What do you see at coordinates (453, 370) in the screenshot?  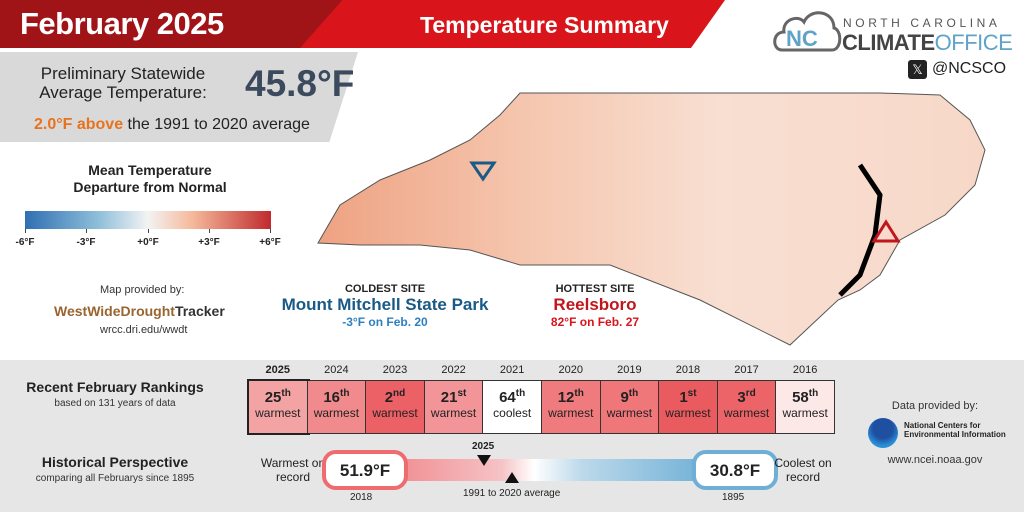 I see `ranking-year: 2022` at bounding box center [453, 370].